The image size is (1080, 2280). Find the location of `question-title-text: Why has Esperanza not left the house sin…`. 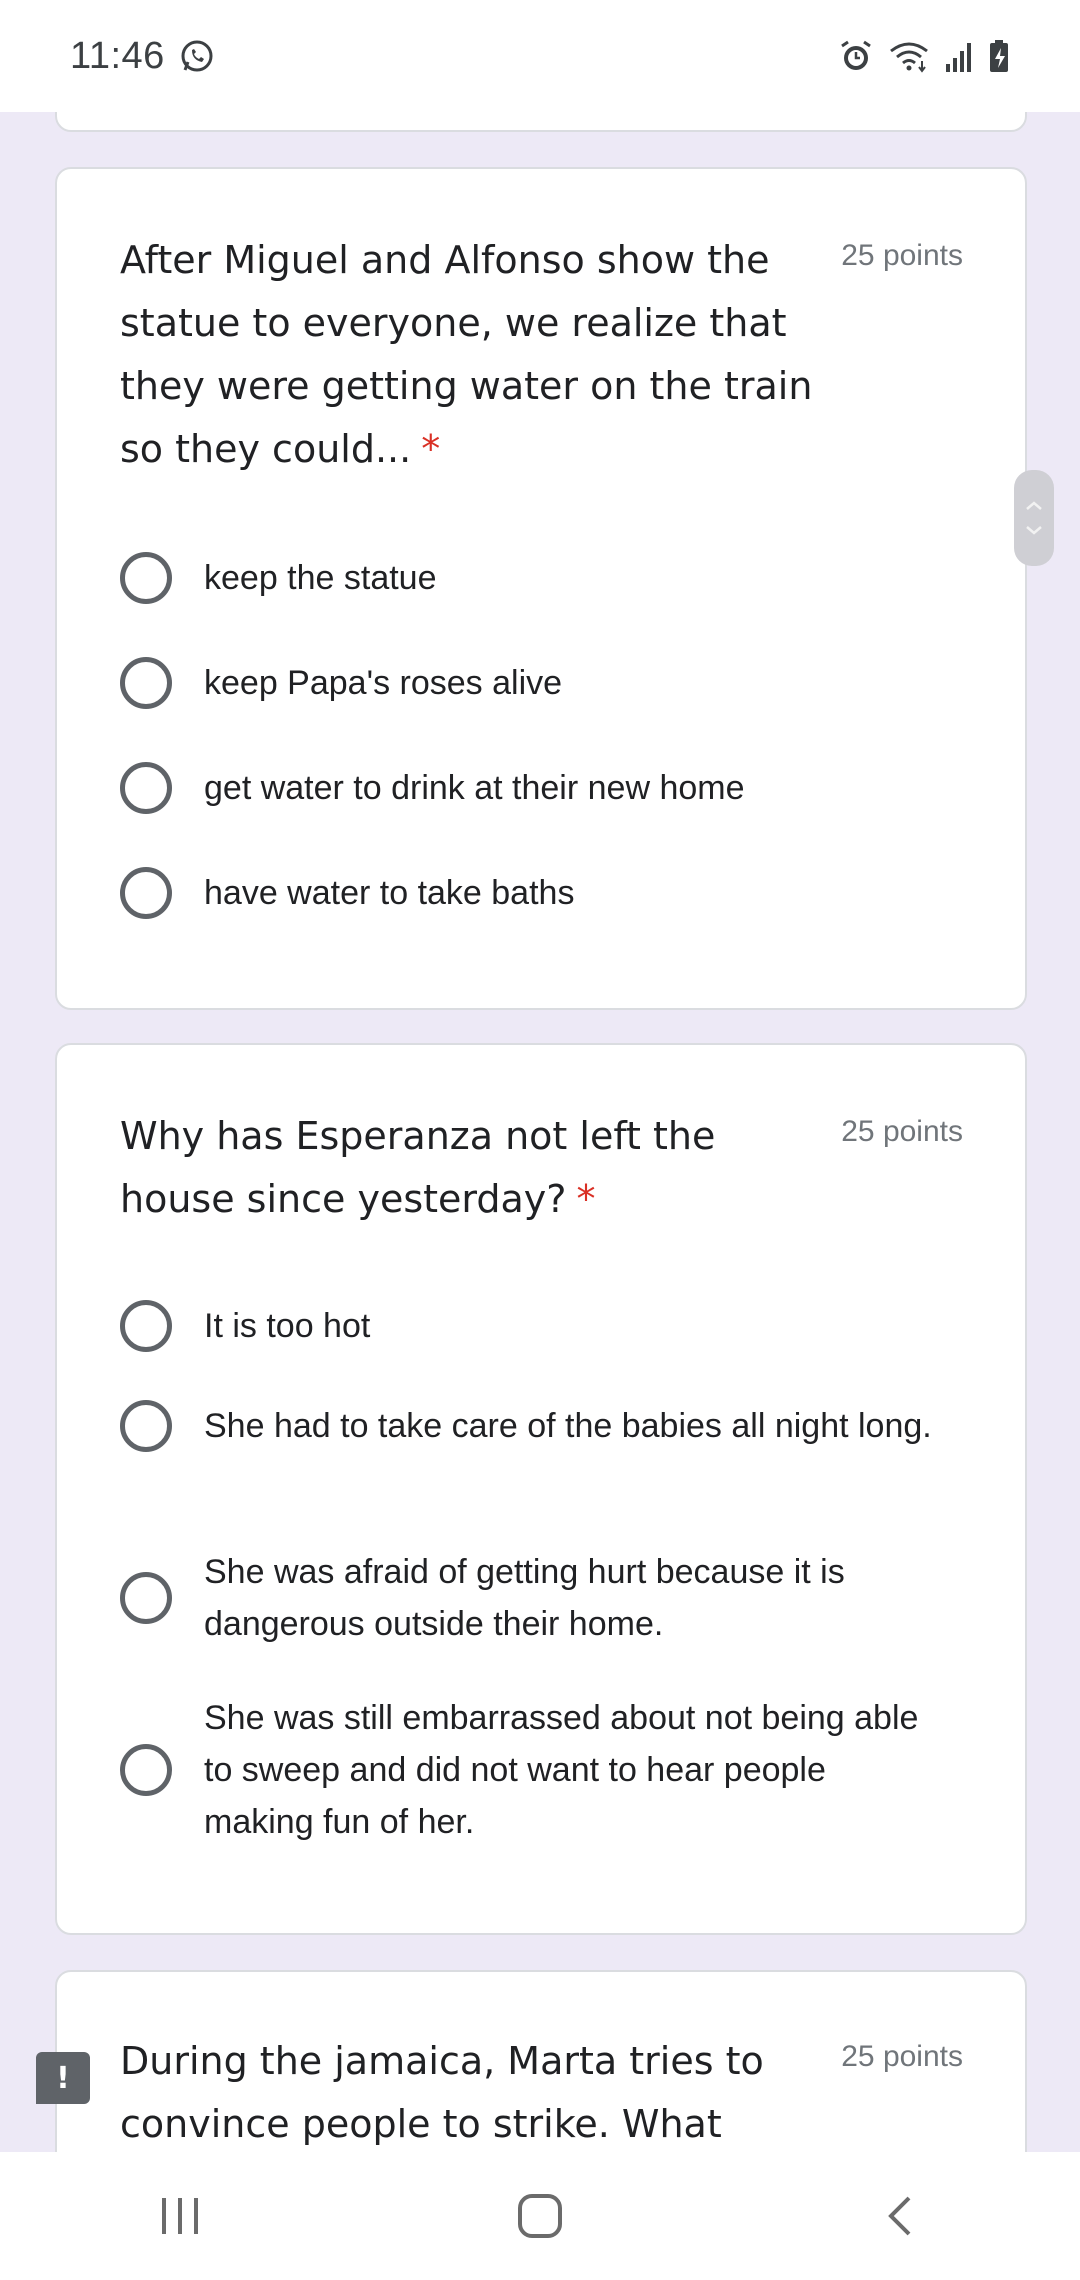

question-title-text: Why has Esperanza not left the house sin… is located at coordinates (418, 1167).